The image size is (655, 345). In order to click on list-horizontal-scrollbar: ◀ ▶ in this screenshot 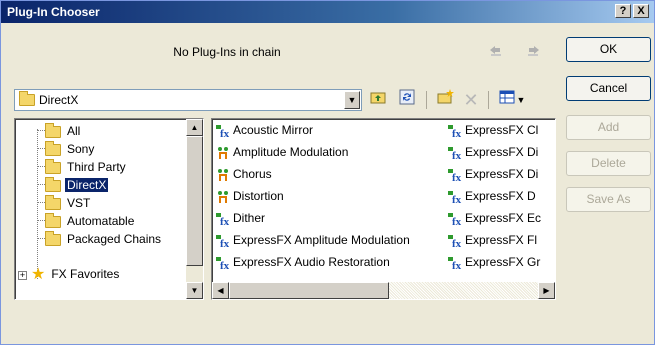, I will do `click(383, 290)`.